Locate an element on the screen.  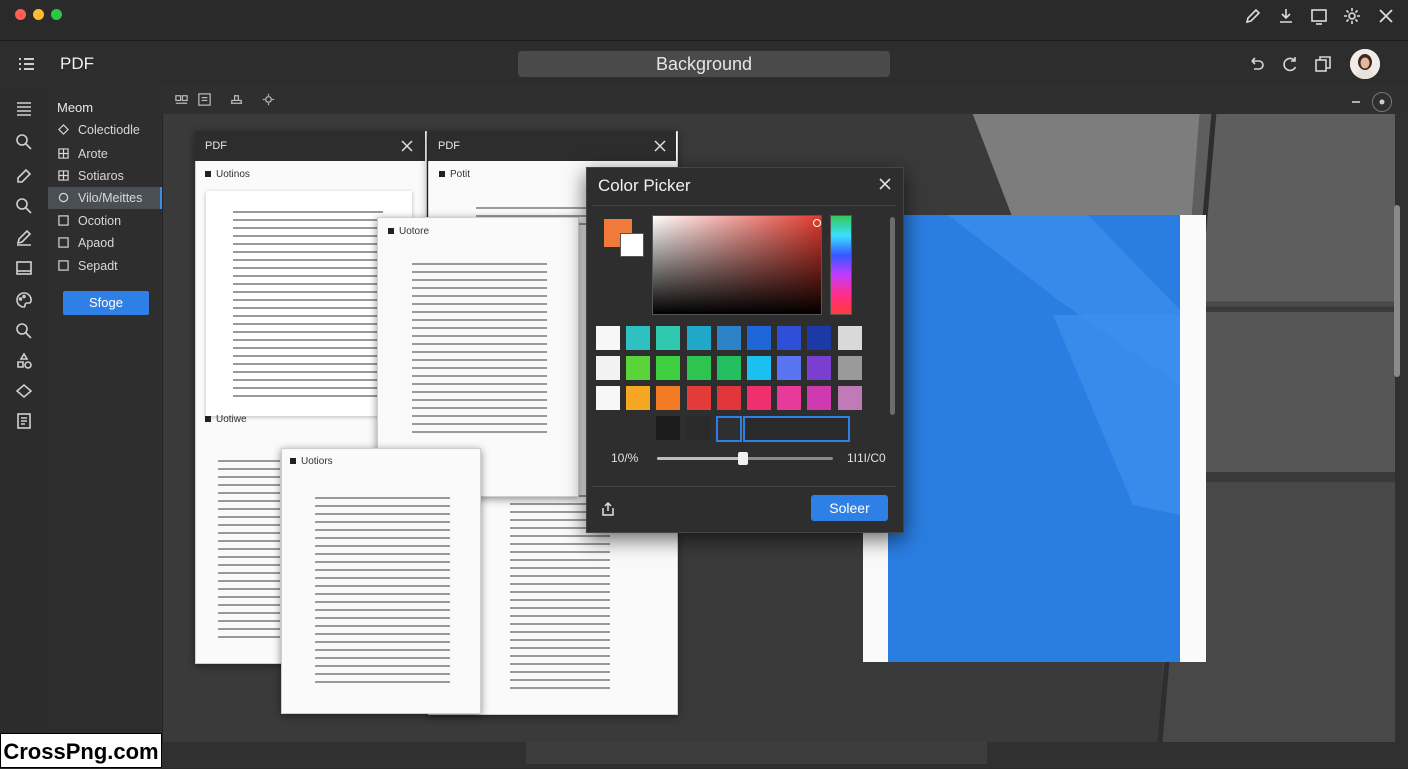
hue-slider is located at coordinates (841, 265).